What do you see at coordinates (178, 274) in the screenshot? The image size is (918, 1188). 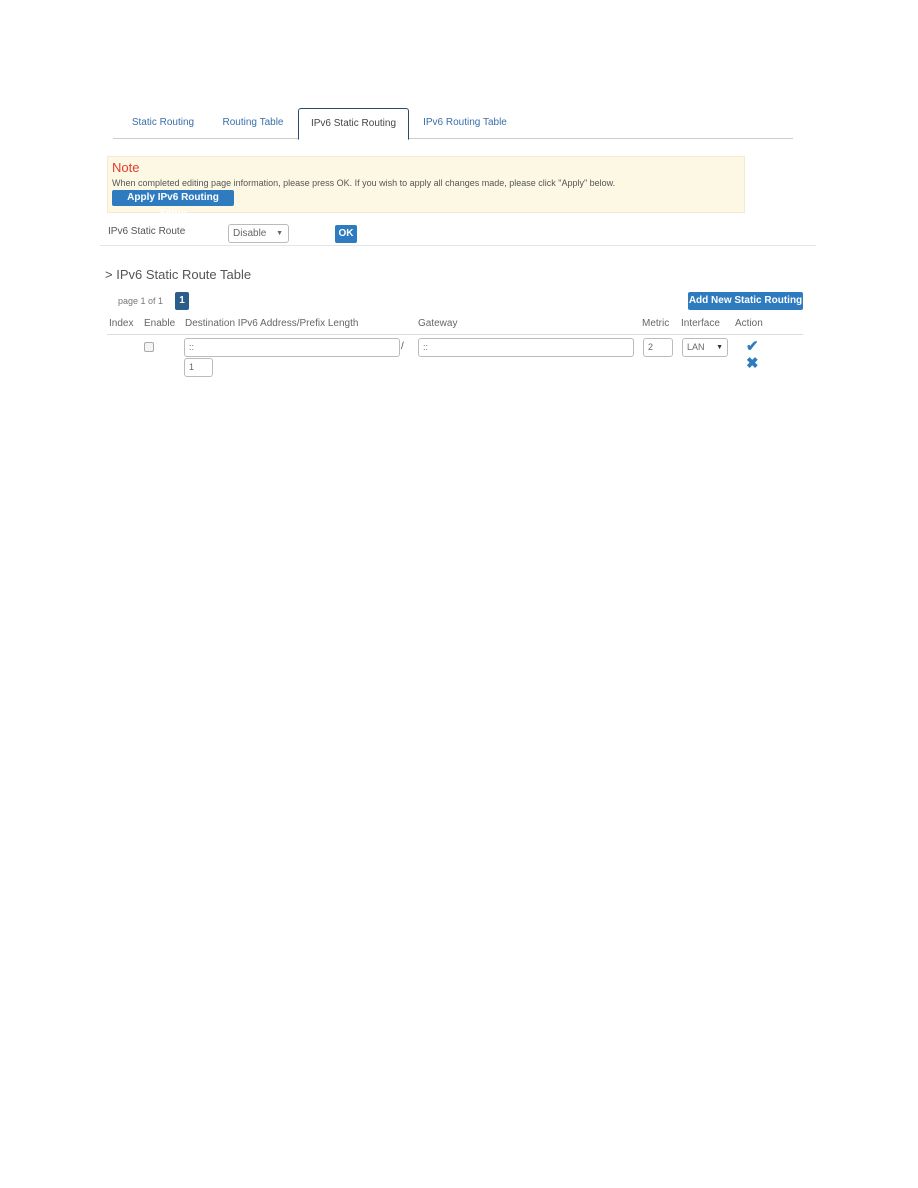 I see `section-title: > IPv6 Static Route Table` at bounding box center [178, 274].